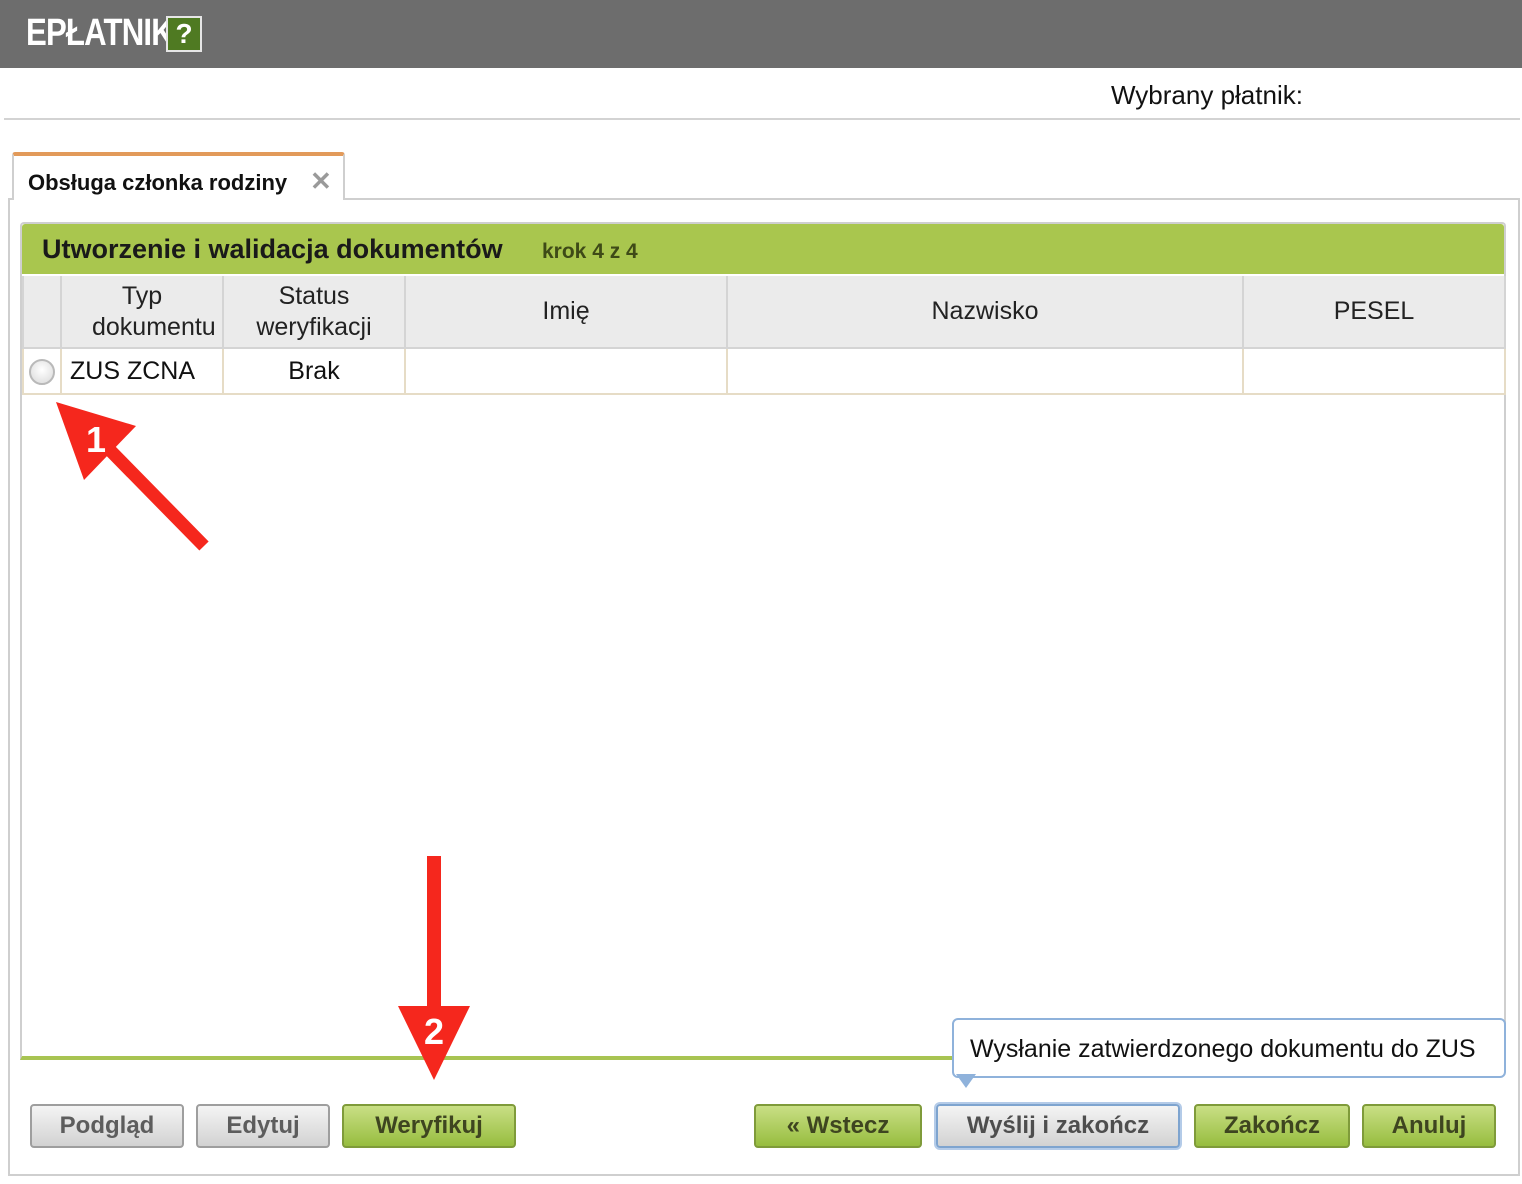  What do you see at coordinates (96, 439) in the screenshot?
I see `annotation-label-1: 1` at bounding box center [96, 439].